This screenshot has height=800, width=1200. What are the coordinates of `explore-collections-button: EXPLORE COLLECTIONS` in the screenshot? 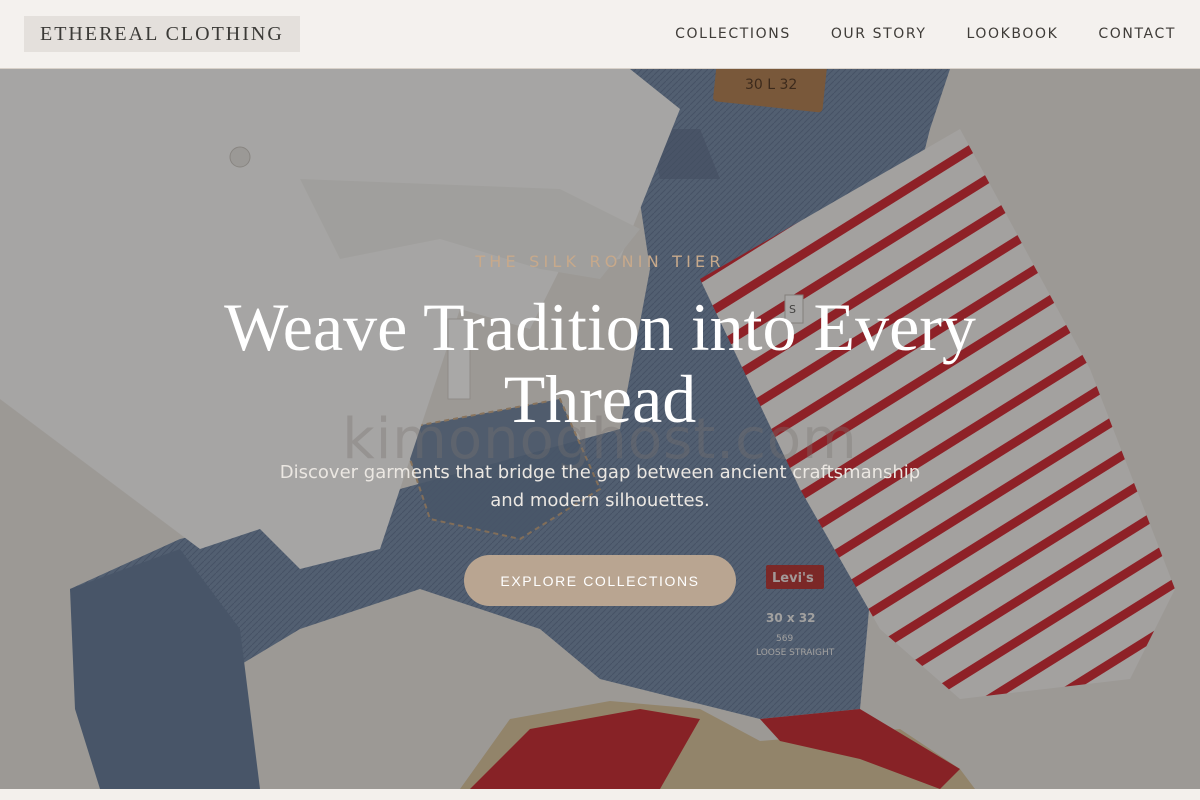 It's located at (600, 580).